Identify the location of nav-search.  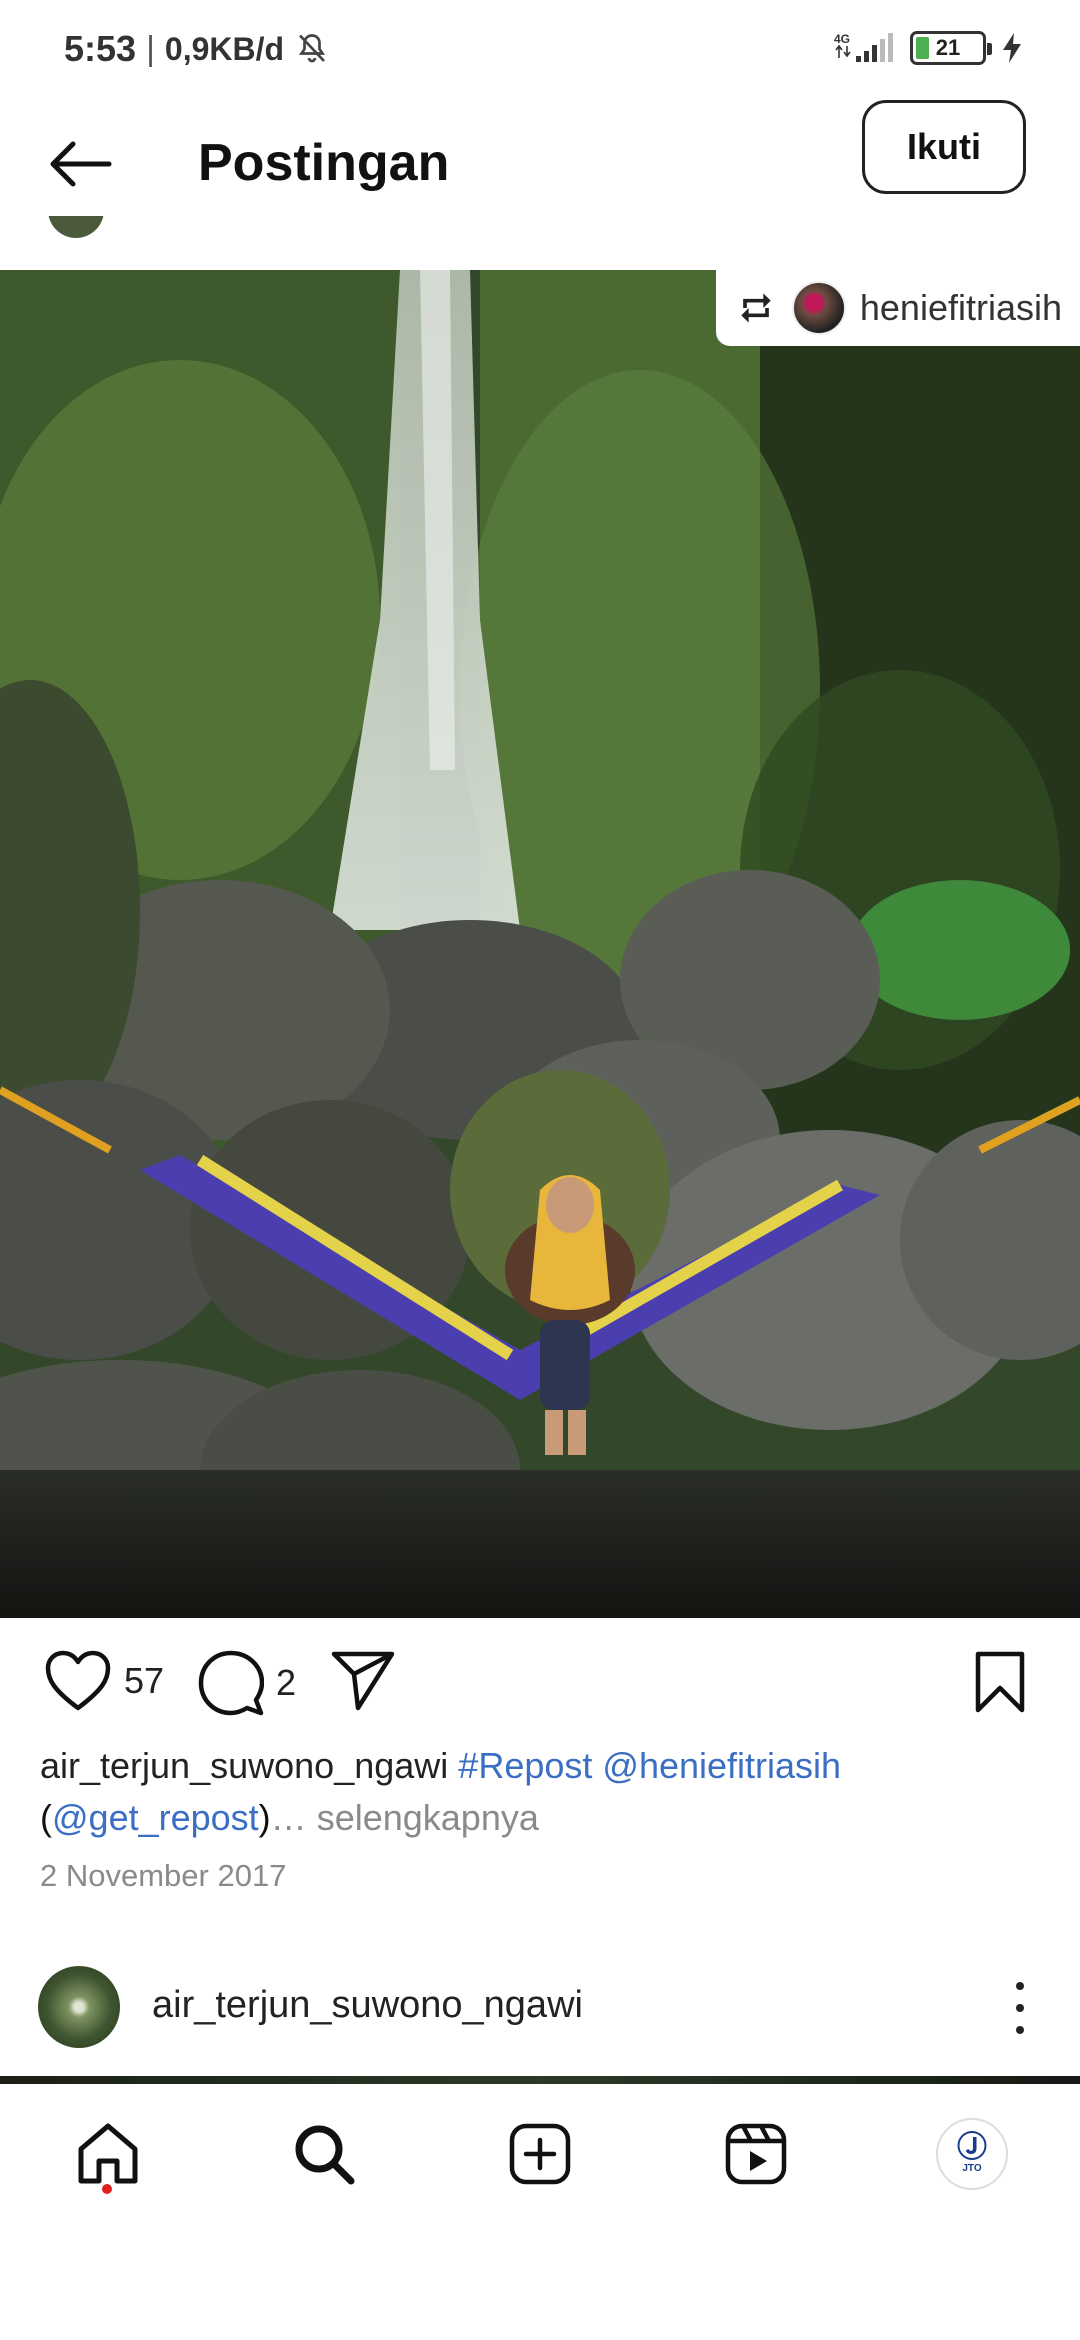
(324, 2154).